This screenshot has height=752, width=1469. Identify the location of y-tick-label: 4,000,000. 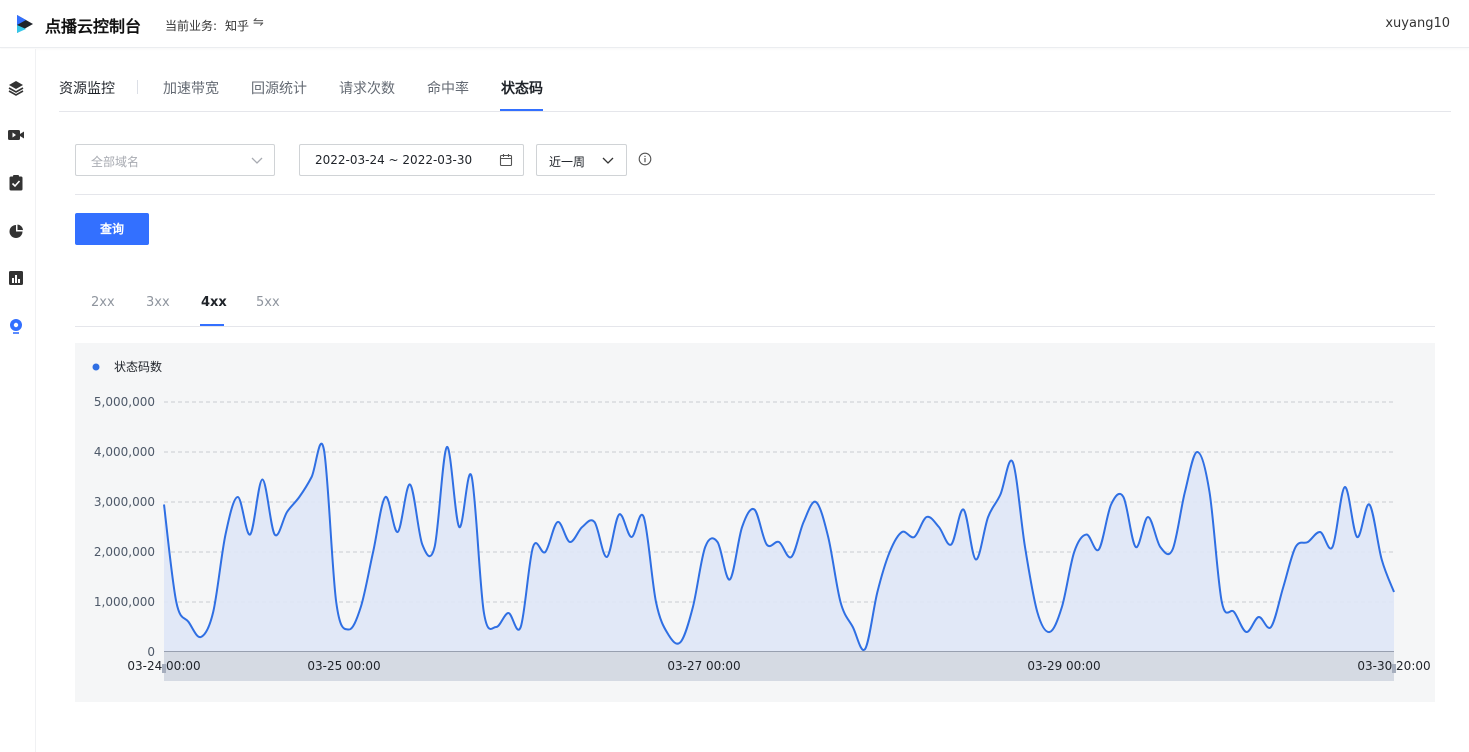
(124, 452).